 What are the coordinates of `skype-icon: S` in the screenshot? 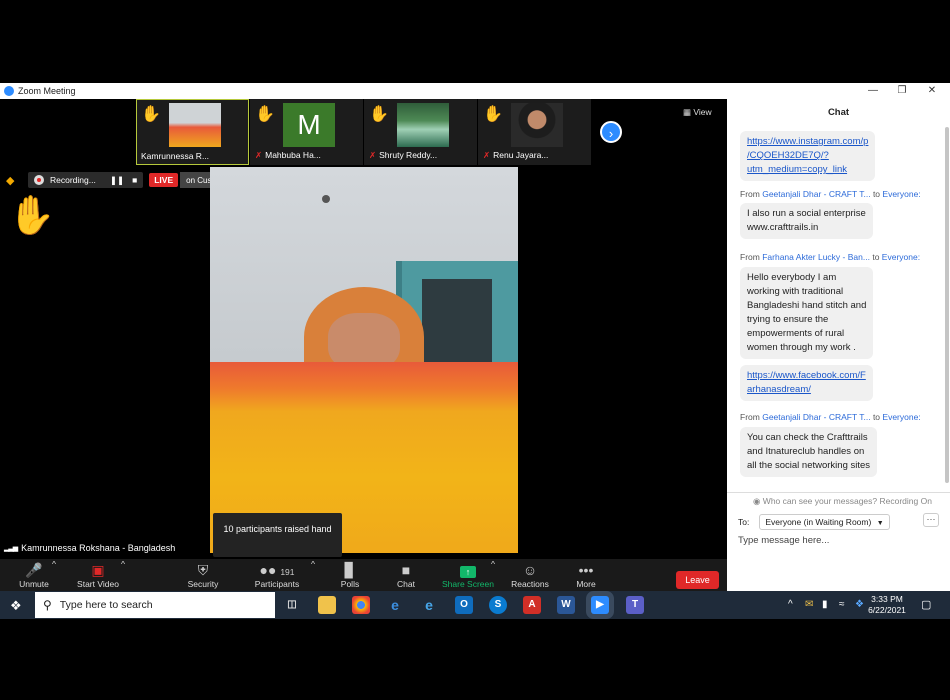 It's located at (498, 605).